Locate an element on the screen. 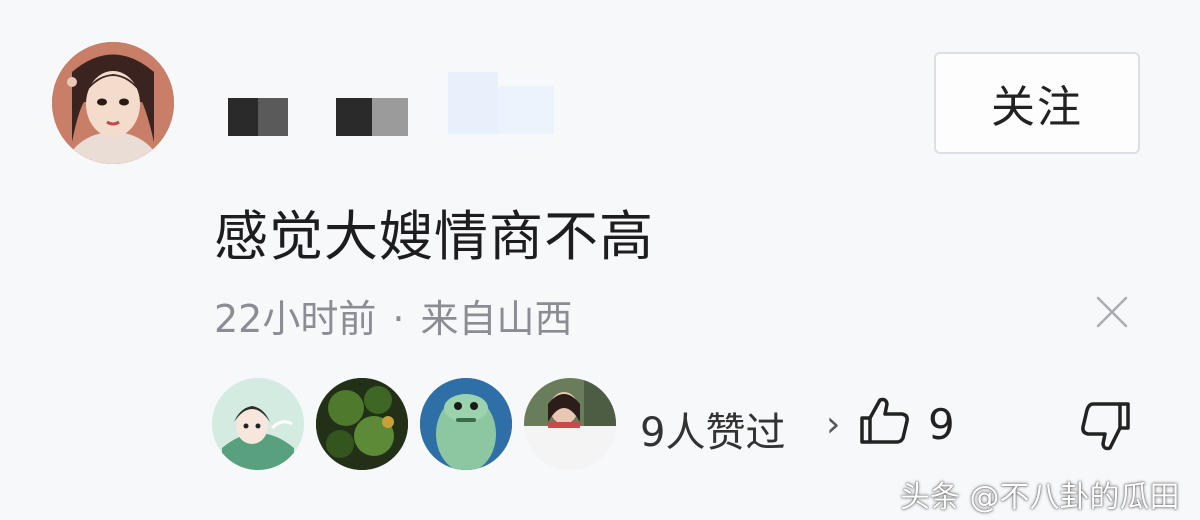 This screenshot has height=520, width=1200. thumb-down-icon is located at coordinates (1105, 427).